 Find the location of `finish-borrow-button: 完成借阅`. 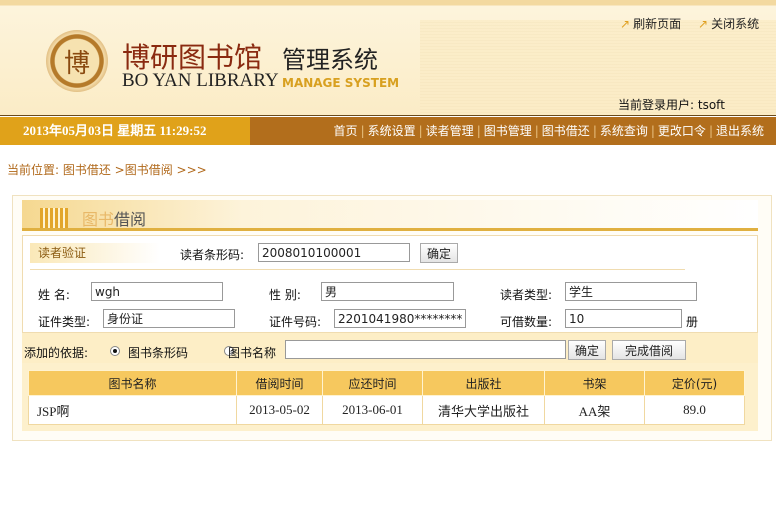

finish-borrow-button: 完成借阅 is located at coordinates (649, 350).